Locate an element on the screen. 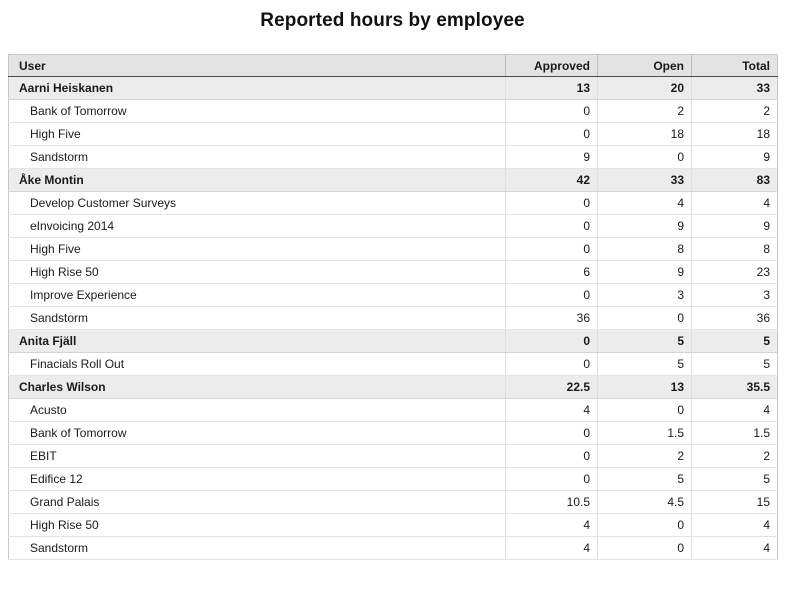 This screenshot has width=785, height=603. project-name-cell: Improve Experience is located at coordinates (257, 295).